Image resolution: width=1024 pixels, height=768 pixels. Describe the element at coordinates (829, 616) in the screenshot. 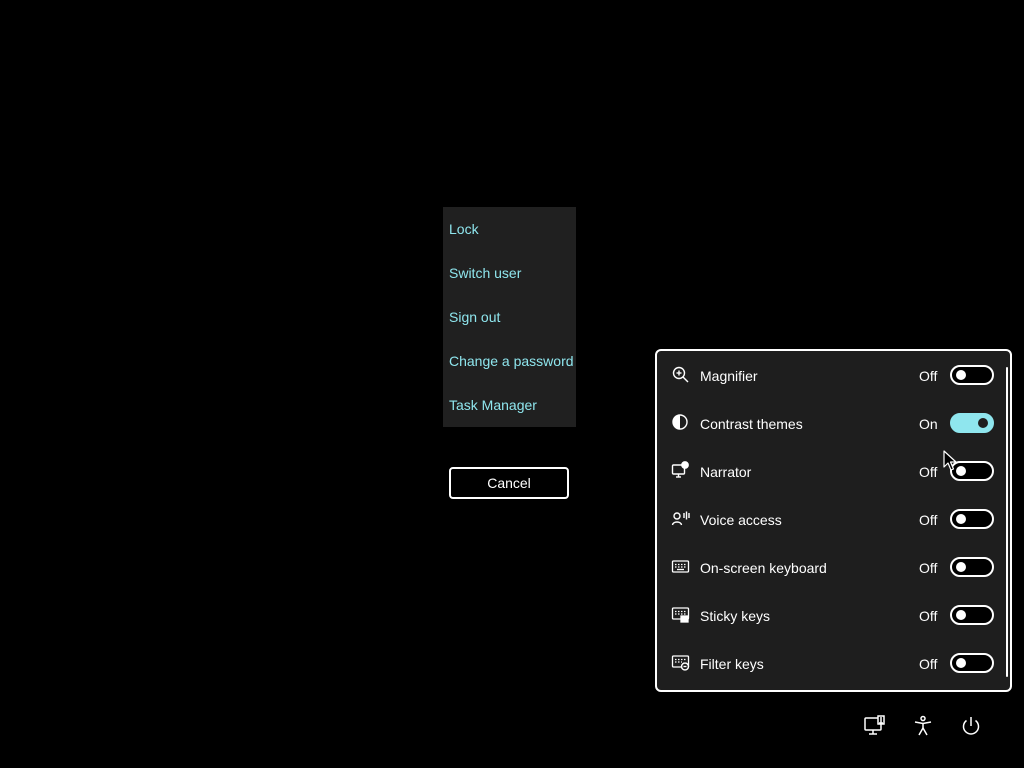

I see `sticky-keys-row: Sticky keys Off` at that location.